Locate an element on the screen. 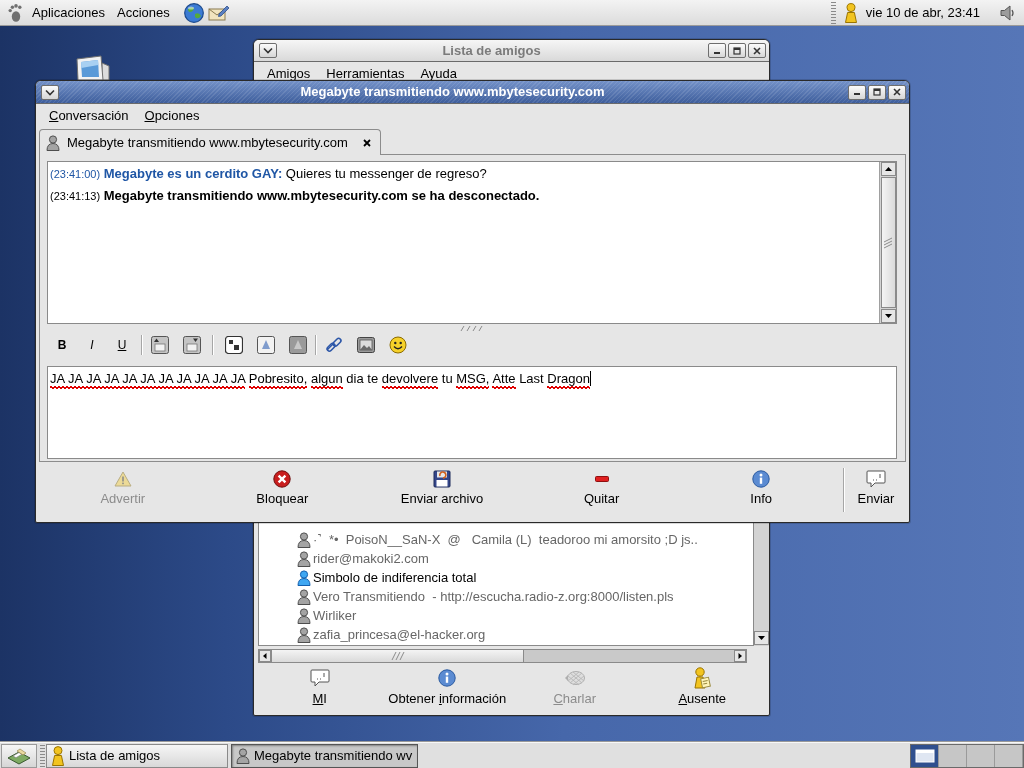 The image size is (1024, 768). underline-button: U is located at coordinates (122, 345).